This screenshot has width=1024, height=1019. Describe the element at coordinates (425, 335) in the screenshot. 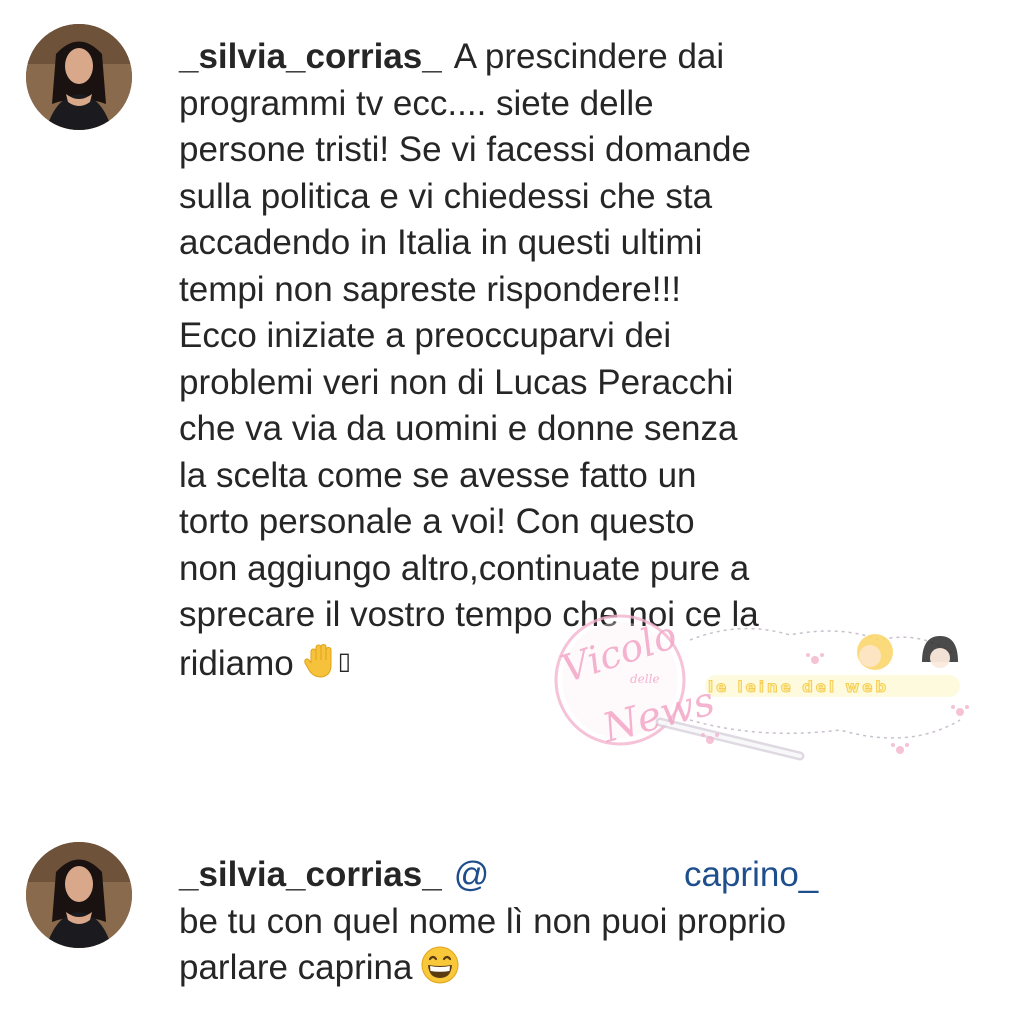

I see `comment-line: Ecco iniziate a preoccuparvi dei` at that location.